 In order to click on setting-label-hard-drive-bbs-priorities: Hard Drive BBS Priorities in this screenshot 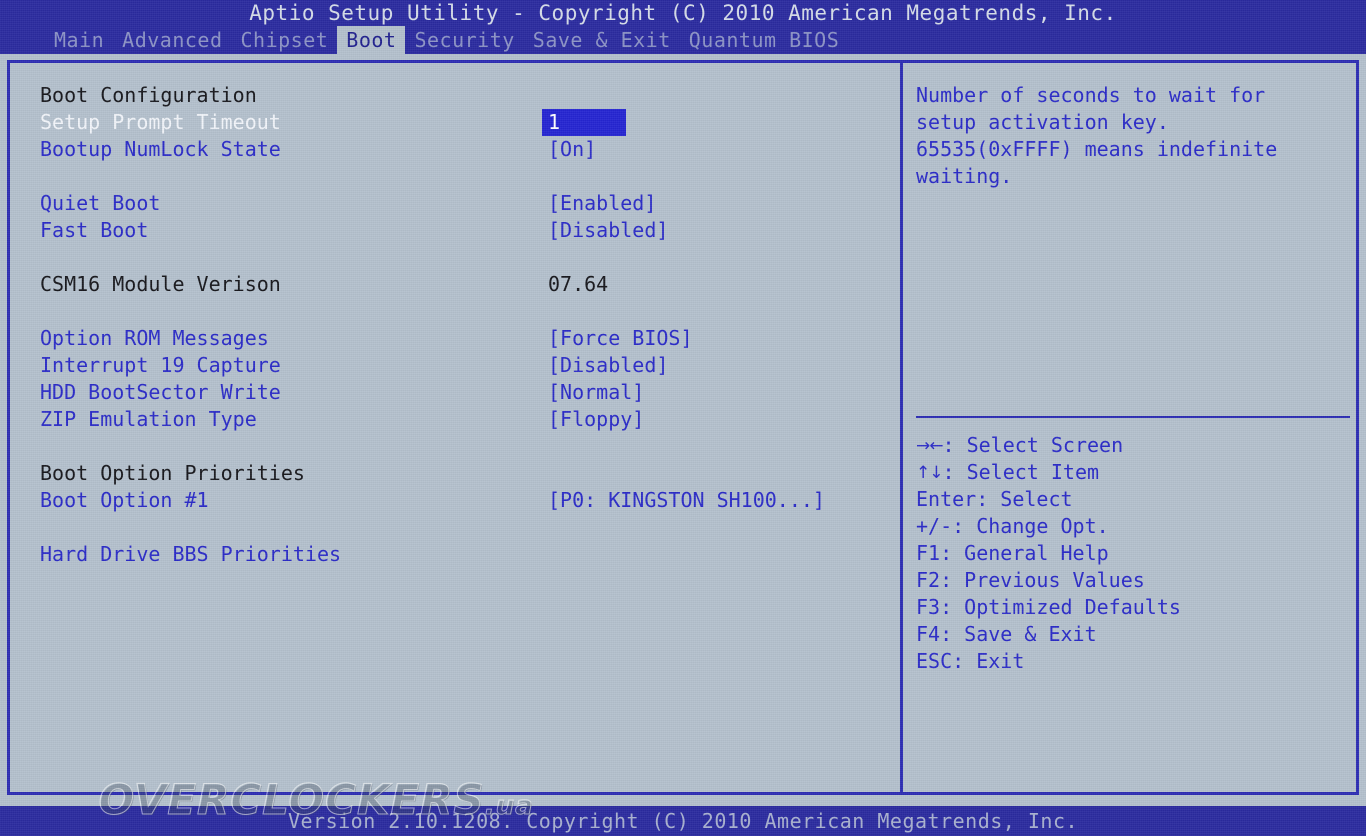, I will do `click(191, 554)`.